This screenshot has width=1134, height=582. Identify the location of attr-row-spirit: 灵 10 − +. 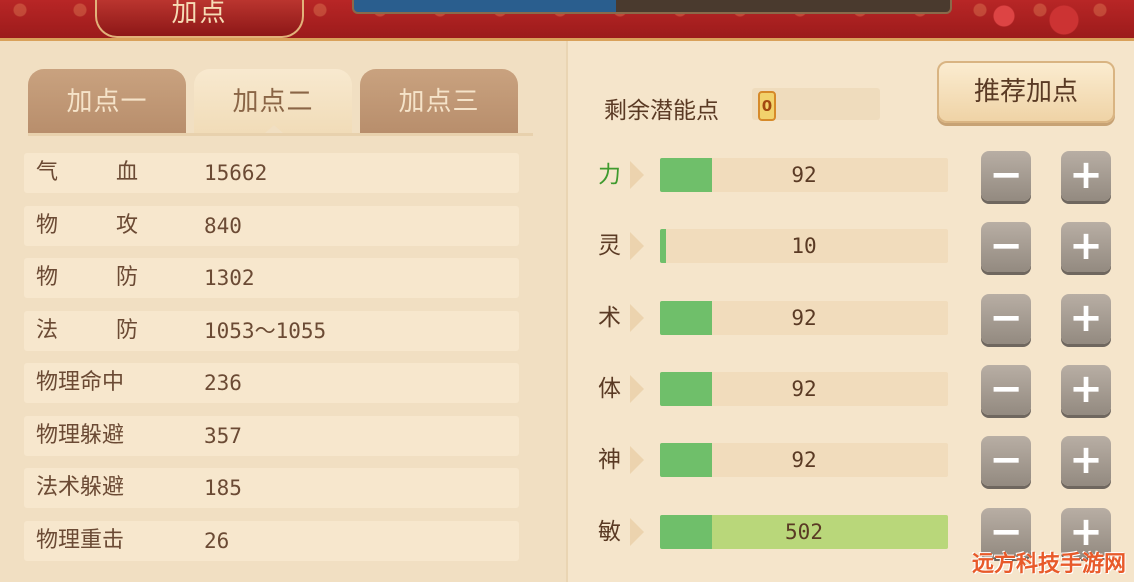
(851, 246).